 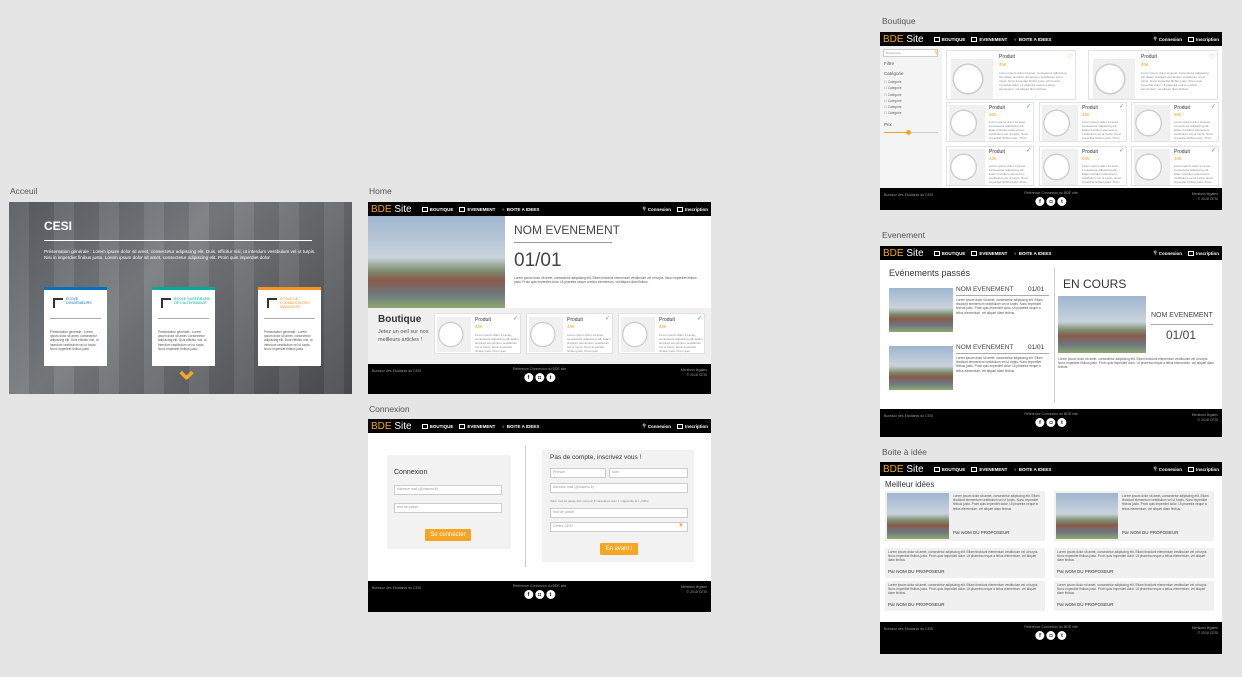 What do you see at coordinates (578, 473) in the screenshot?
I see `firstname-input: Prénom` at bounding box center [578, 473].